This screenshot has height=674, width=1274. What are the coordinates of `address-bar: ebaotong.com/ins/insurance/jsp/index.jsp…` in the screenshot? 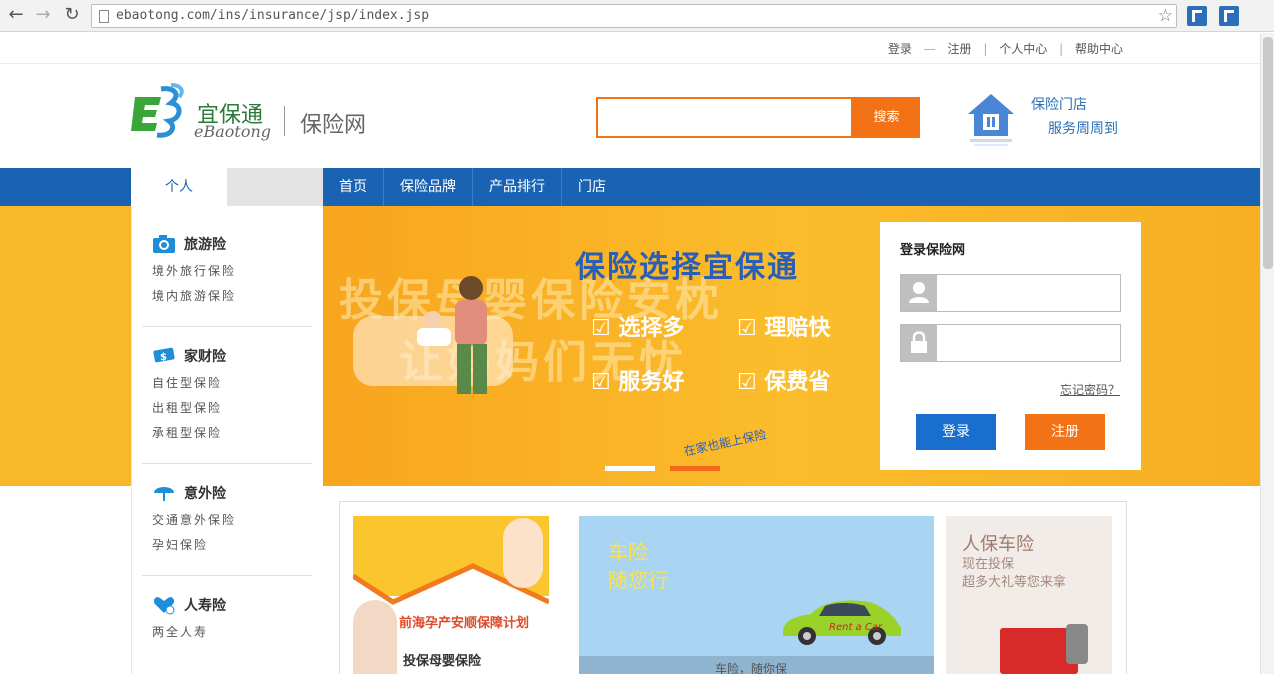 It's located at (634, 16).